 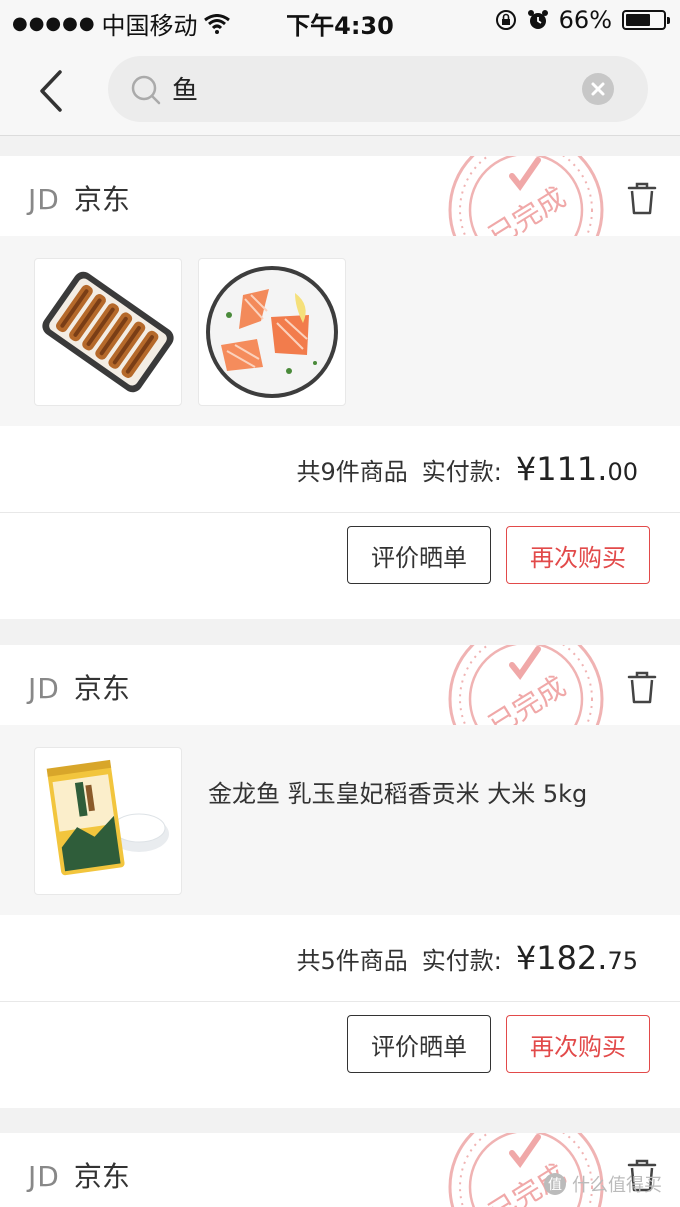 What do you see at coordinates (52, 91) in the screenshot?
I see `back-arrow-icon` at bounding box center [52, 91].